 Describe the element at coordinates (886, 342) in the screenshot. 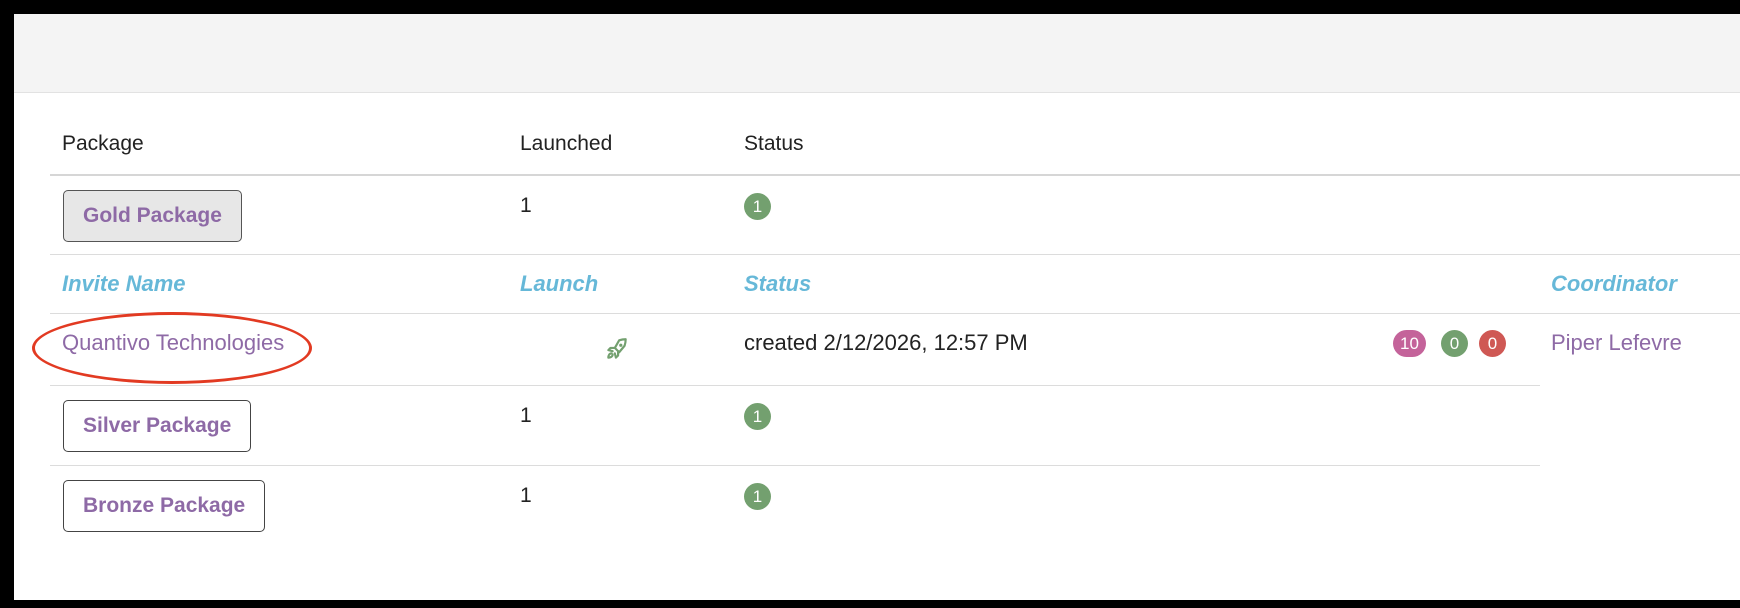

I see `invite-status-text: created 2/12/2026, 12:57 PM` at that location.